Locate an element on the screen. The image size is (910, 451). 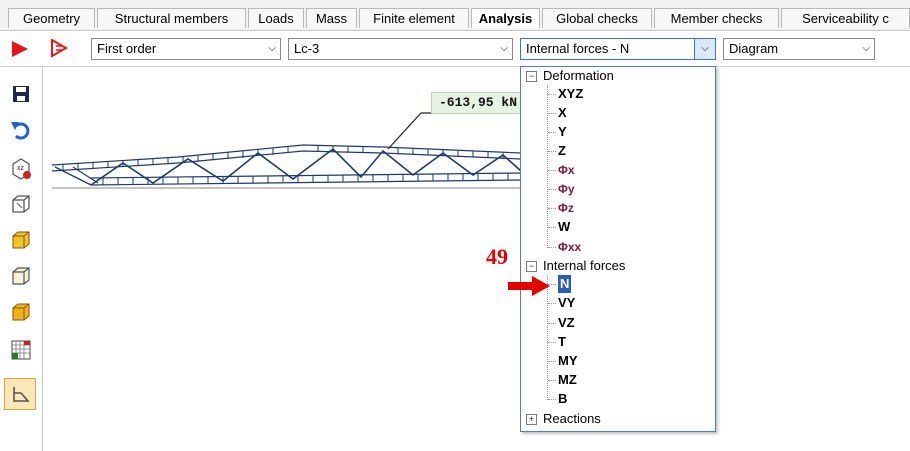
analysis-type-select: First order ⌵ is located at coordinates (186, 49).